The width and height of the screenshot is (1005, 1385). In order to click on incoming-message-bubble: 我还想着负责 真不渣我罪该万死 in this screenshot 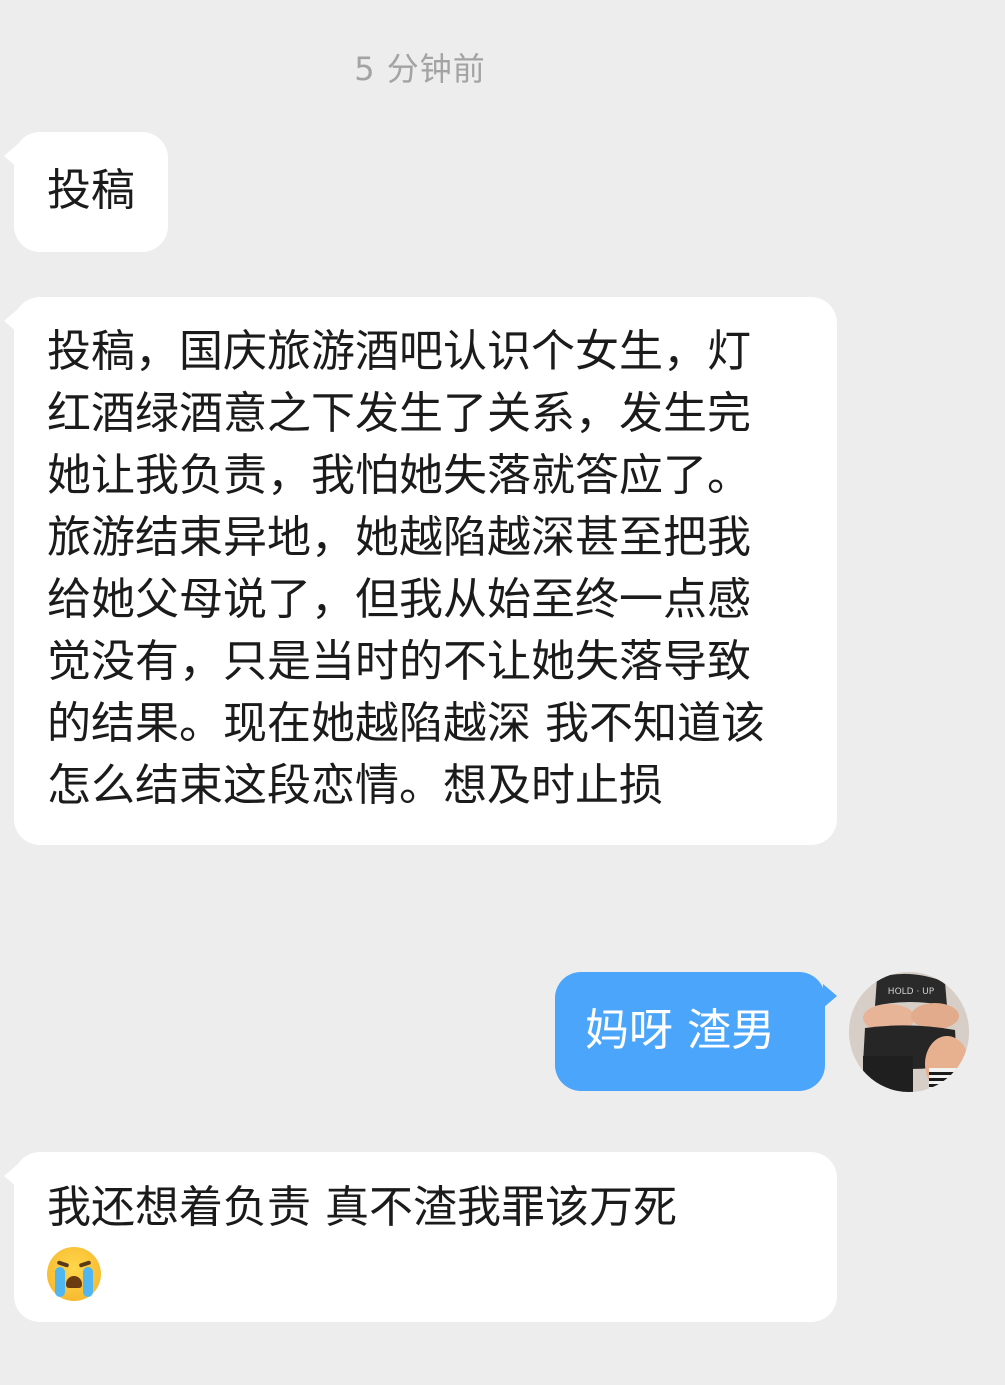, I will do `click(420, 1237)`.